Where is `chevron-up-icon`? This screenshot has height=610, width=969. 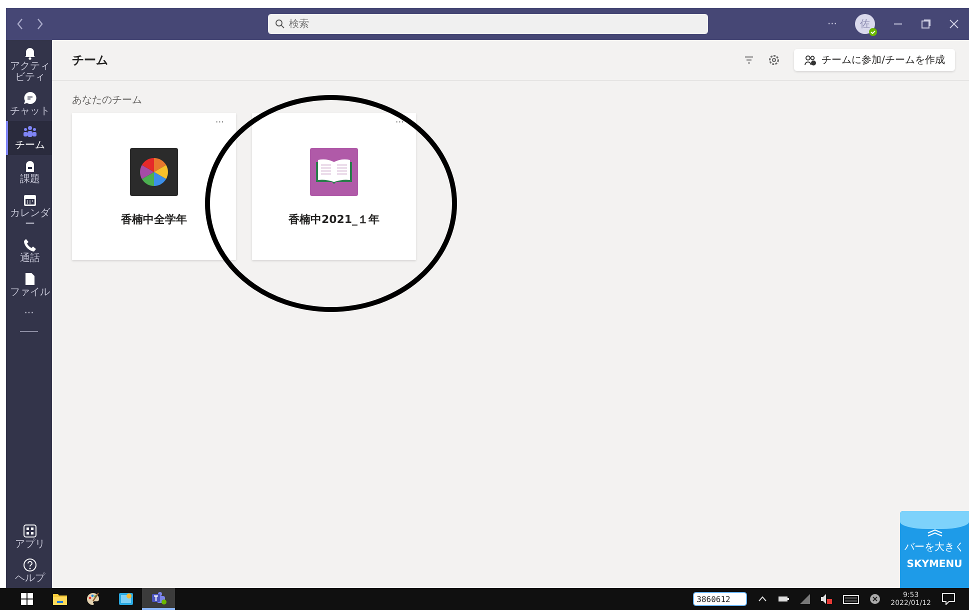
chevron-up-icon is located at coordinates (762, 599).